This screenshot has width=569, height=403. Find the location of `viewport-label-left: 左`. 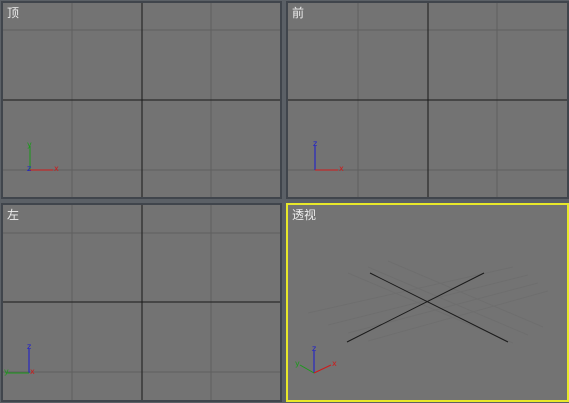

viewport-label-left: 左 is located at coordinates (13, 215).